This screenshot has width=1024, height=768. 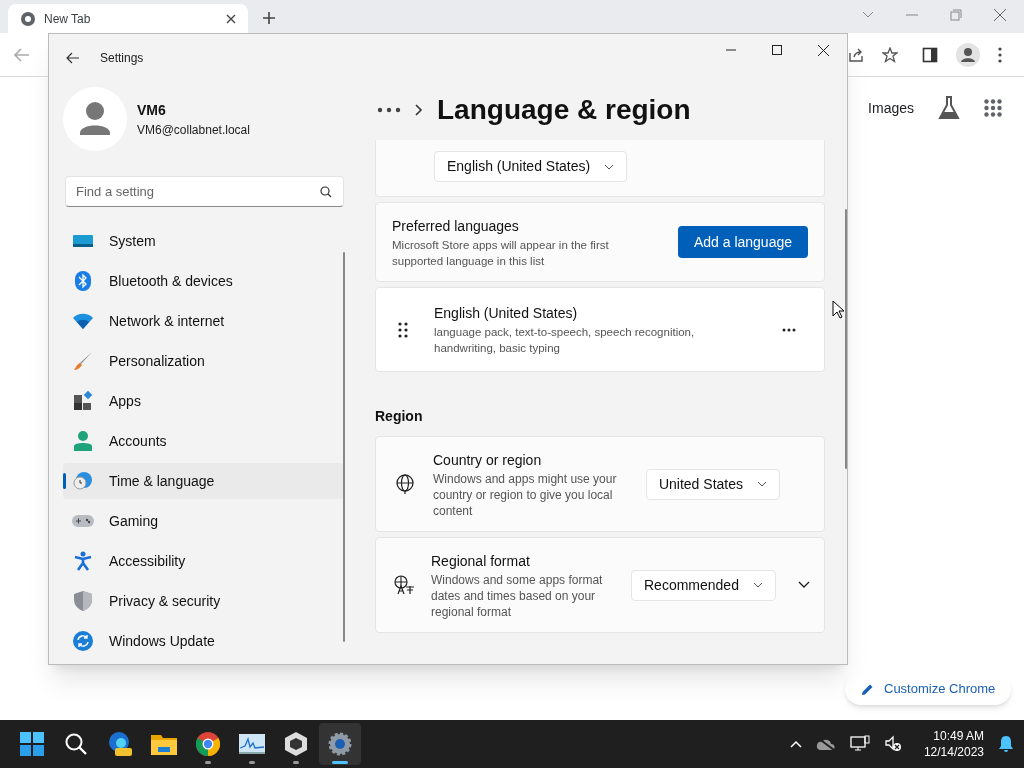 I want to click on dropdown: United States, so click(x=712, y=484).